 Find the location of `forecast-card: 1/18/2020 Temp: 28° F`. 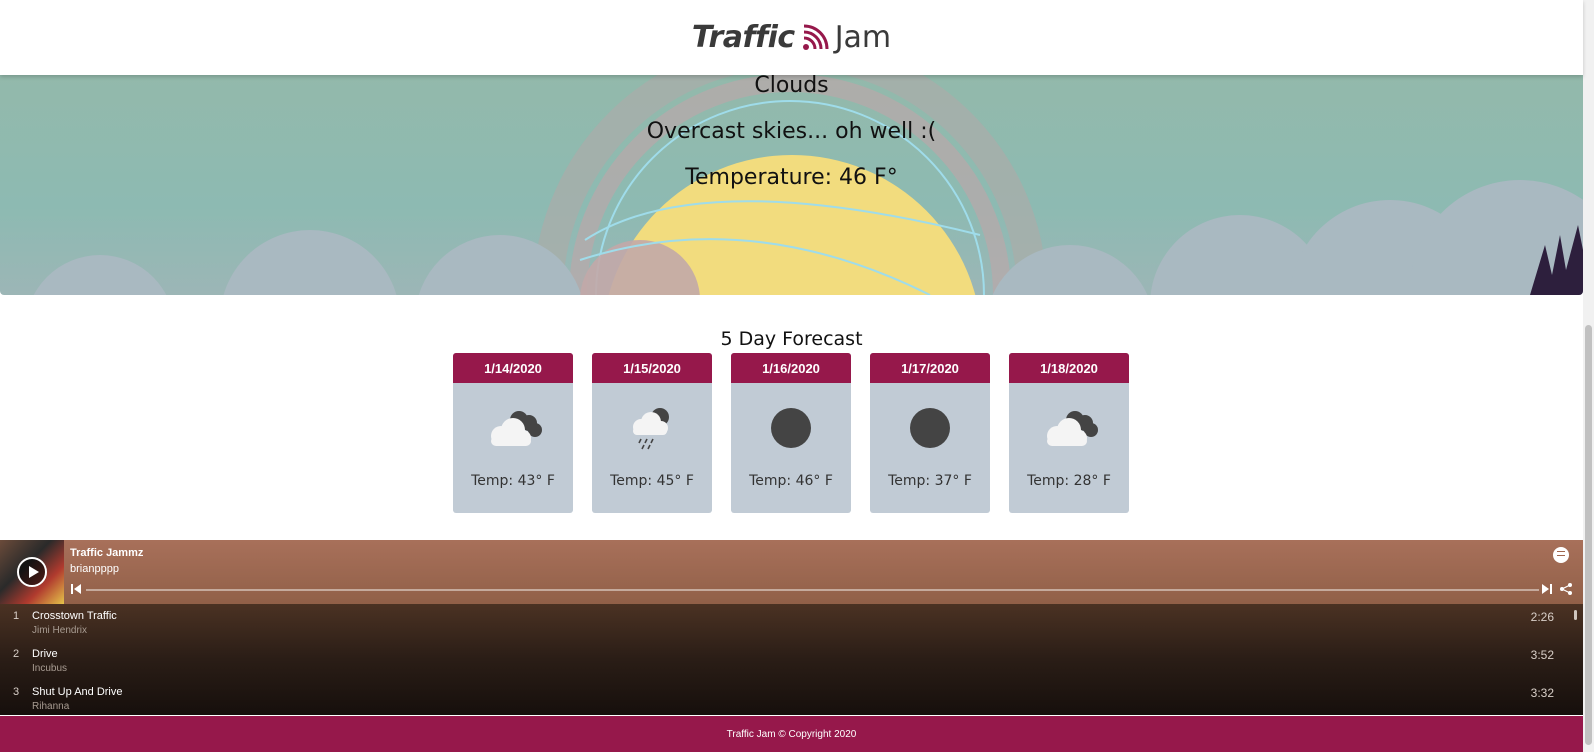

forecast-card: 1/18/2020 Temp: 28° F is located at coordinates (1069, 433).